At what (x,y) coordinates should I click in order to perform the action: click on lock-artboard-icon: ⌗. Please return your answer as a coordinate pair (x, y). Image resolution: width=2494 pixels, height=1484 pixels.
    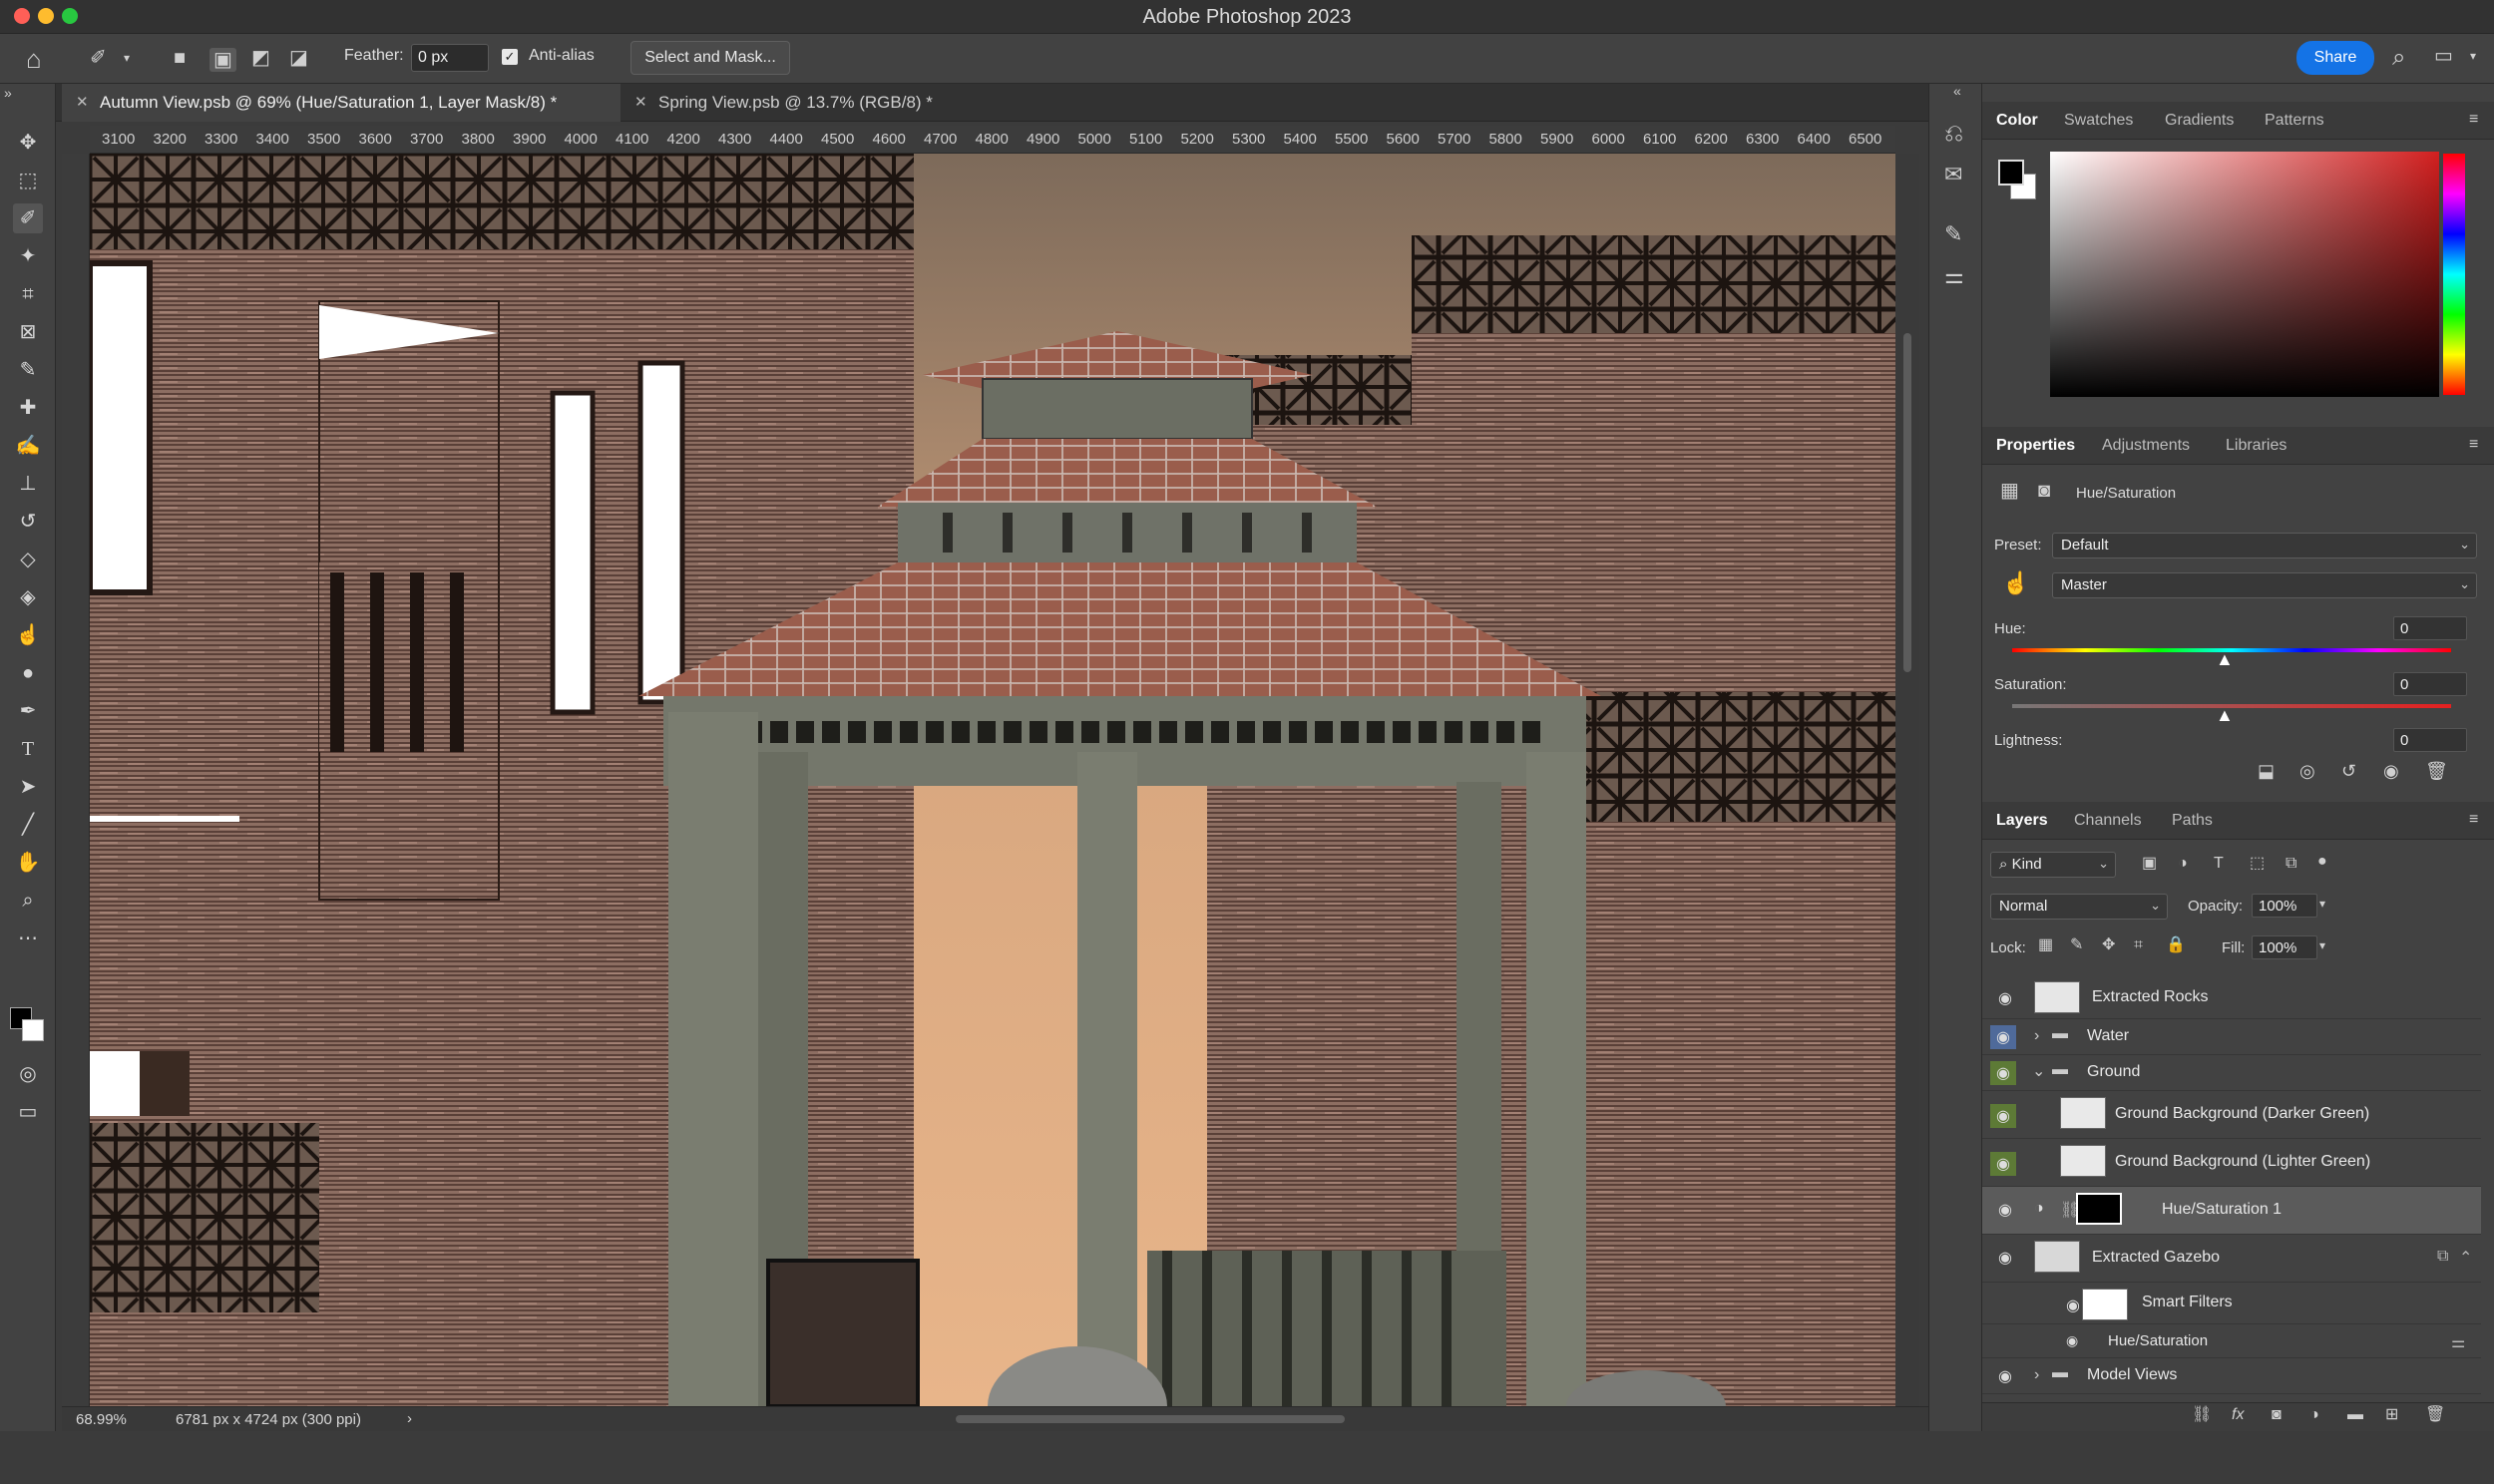
    Looking at the image, I should click on (2138, 945).